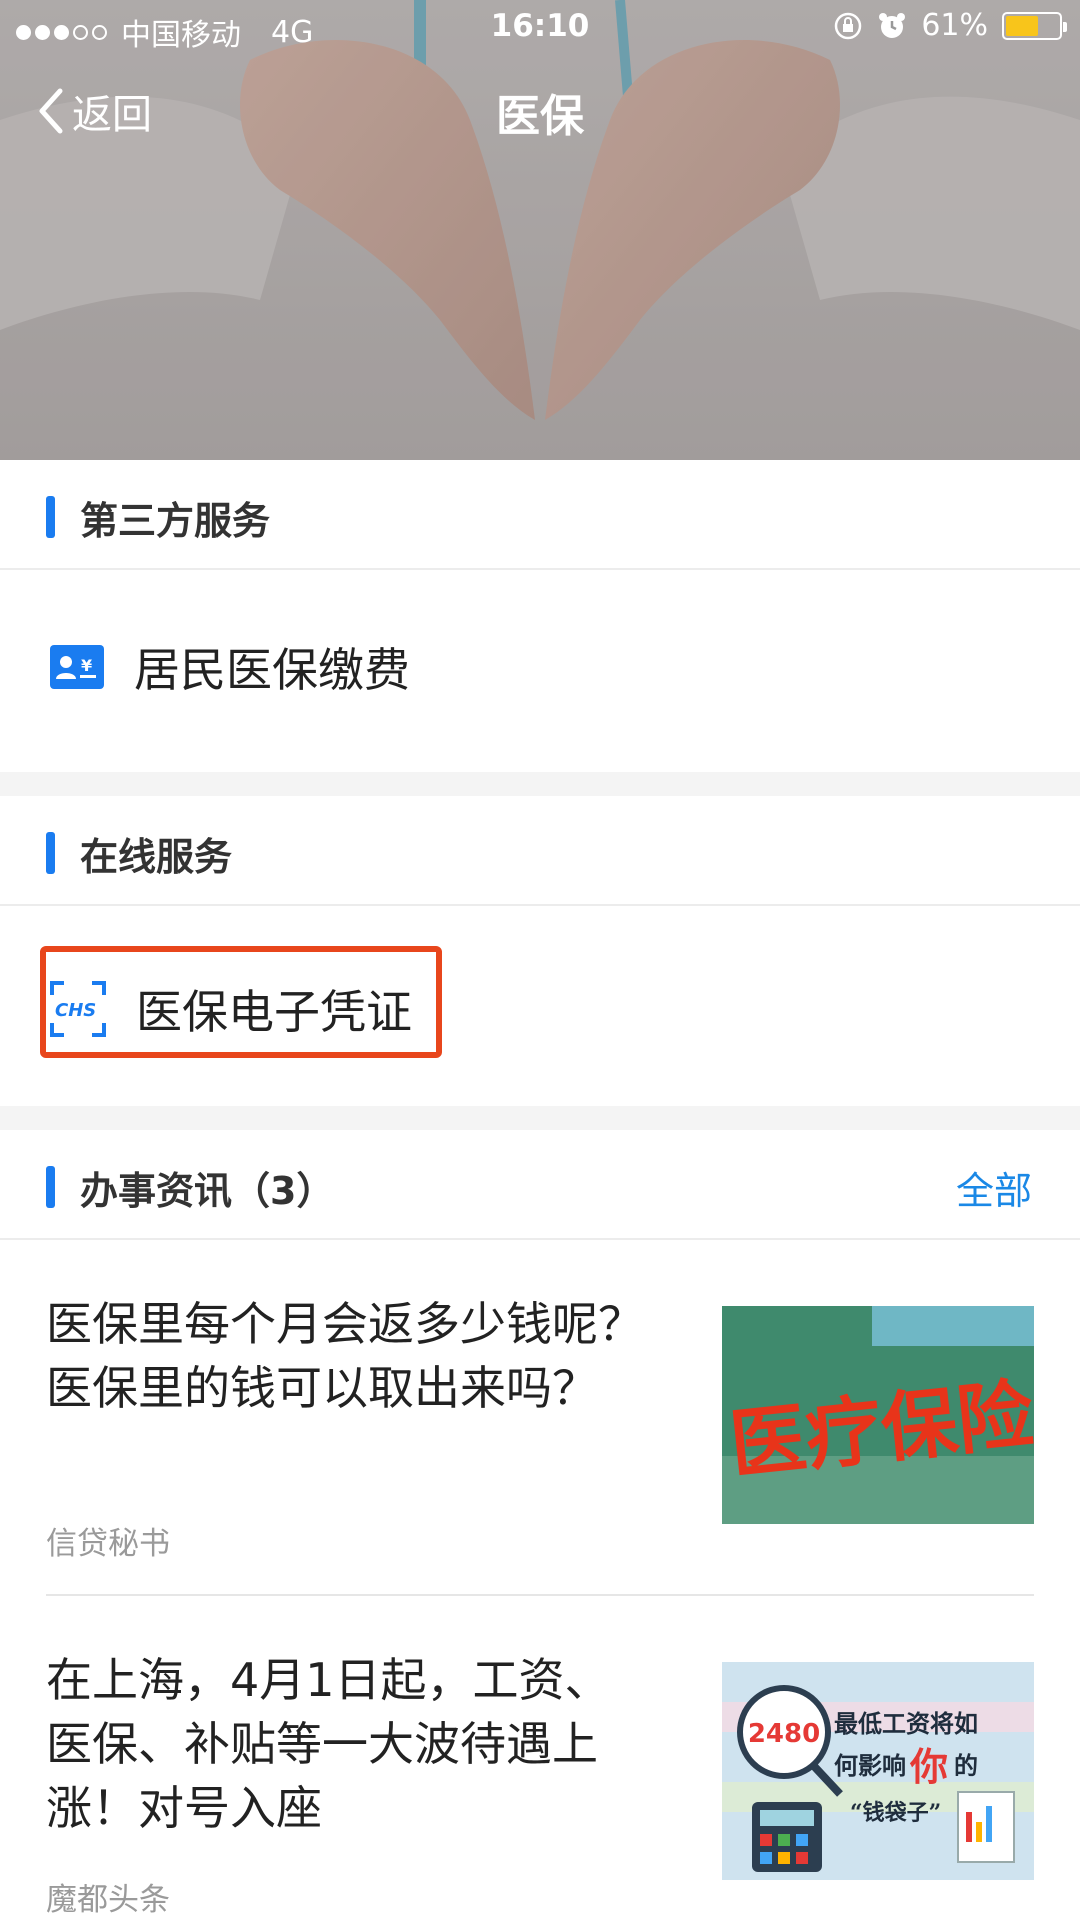 The width and height of the screenshot is (1080, 1920). I want to click on battery-level, so click(1022, 25).